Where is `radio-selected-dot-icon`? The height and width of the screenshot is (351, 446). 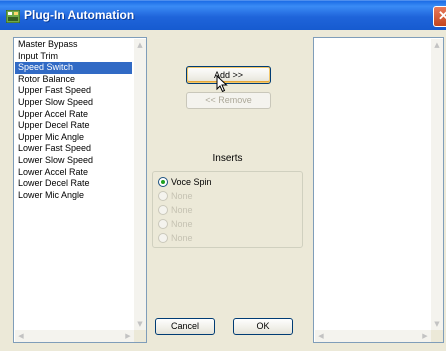 radio-selected-dot-icon is located at coordinates (163, 182).